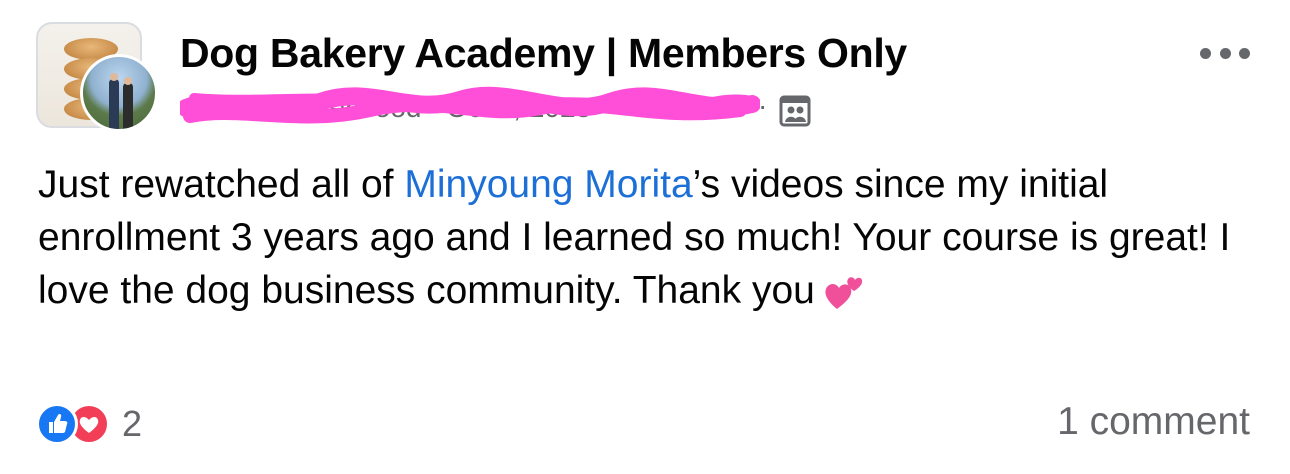 The image size is (1290, 474). What do you see at coordinates (470, 105) in the screenshot?
I see `redaction-scribble` at bounding box center [470, 105].